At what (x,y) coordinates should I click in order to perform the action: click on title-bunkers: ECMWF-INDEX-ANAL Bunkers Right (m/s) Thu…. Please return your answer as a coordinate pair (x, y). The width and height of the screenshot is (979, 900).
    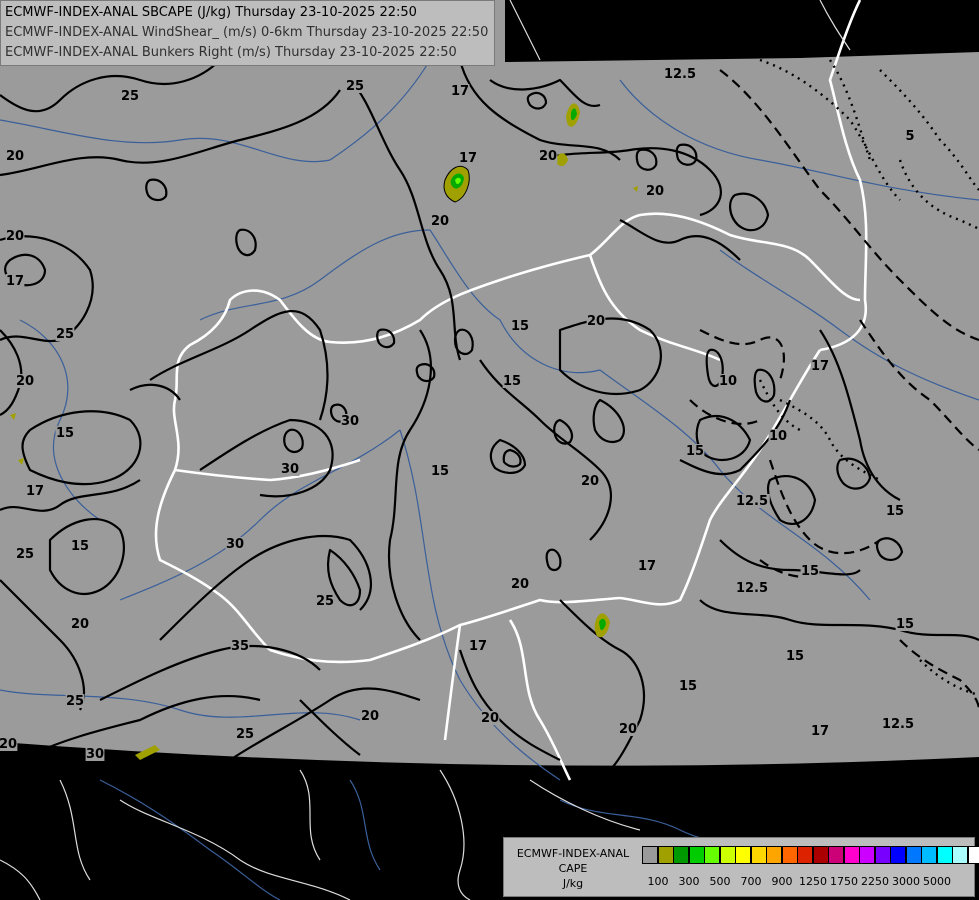
    Looking at the image, I should click on (231, 52).